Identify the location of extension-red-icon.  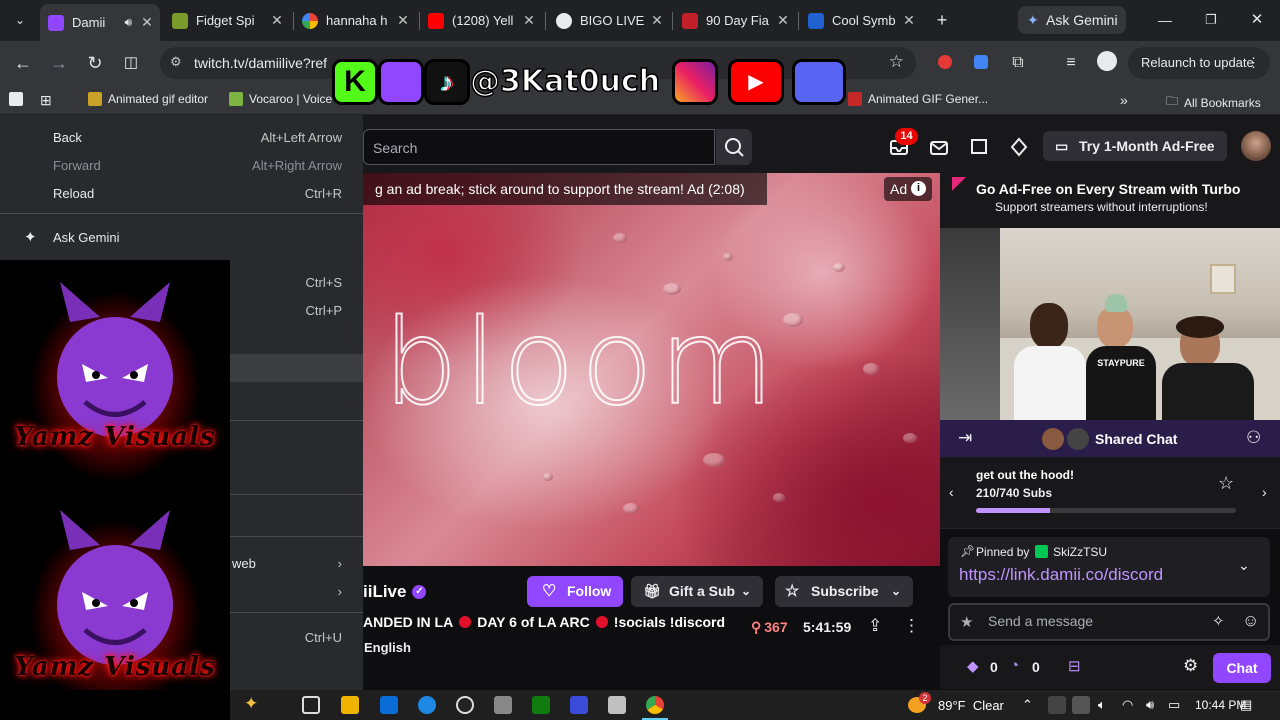
(945, 63).